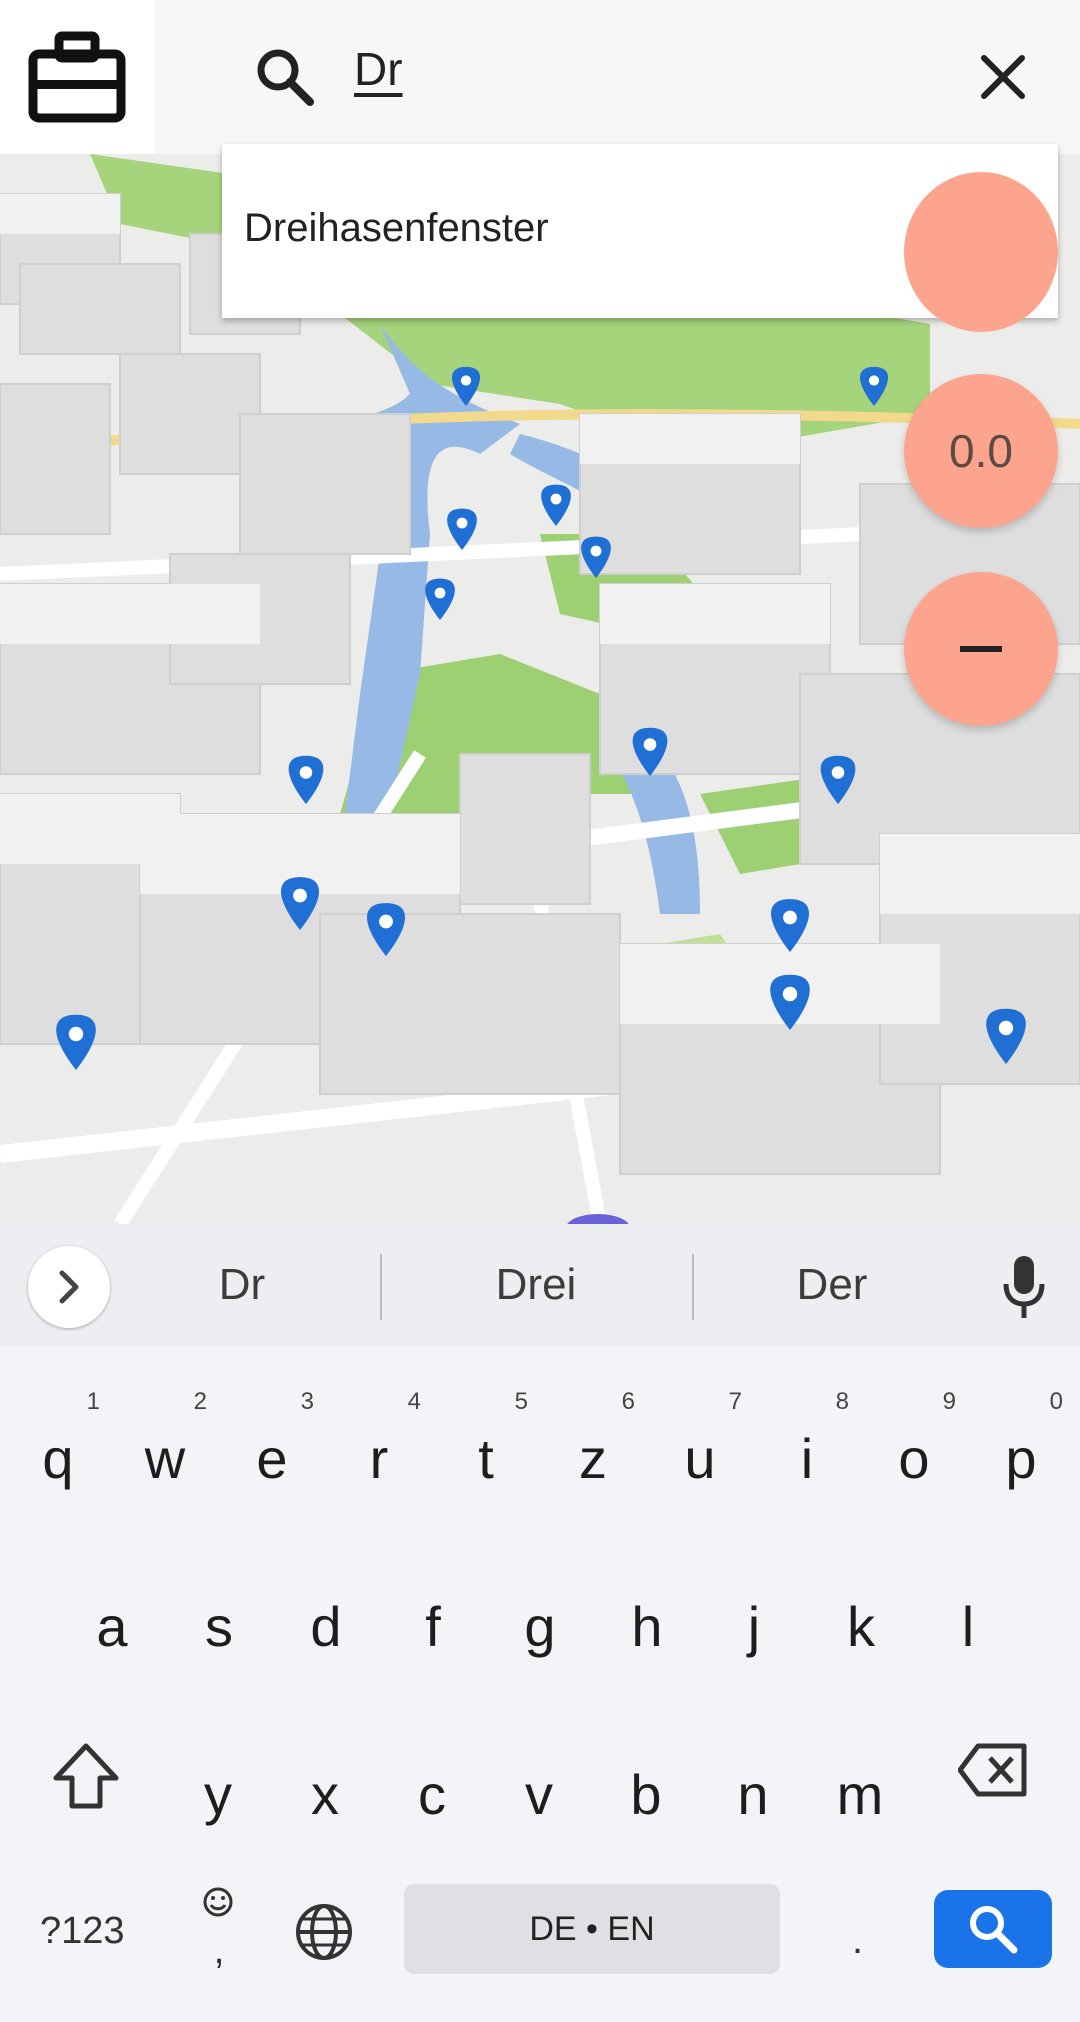  Describe the element at coordinates (218, 1902) in the screenshot. I see `emoji-icon` at that location.